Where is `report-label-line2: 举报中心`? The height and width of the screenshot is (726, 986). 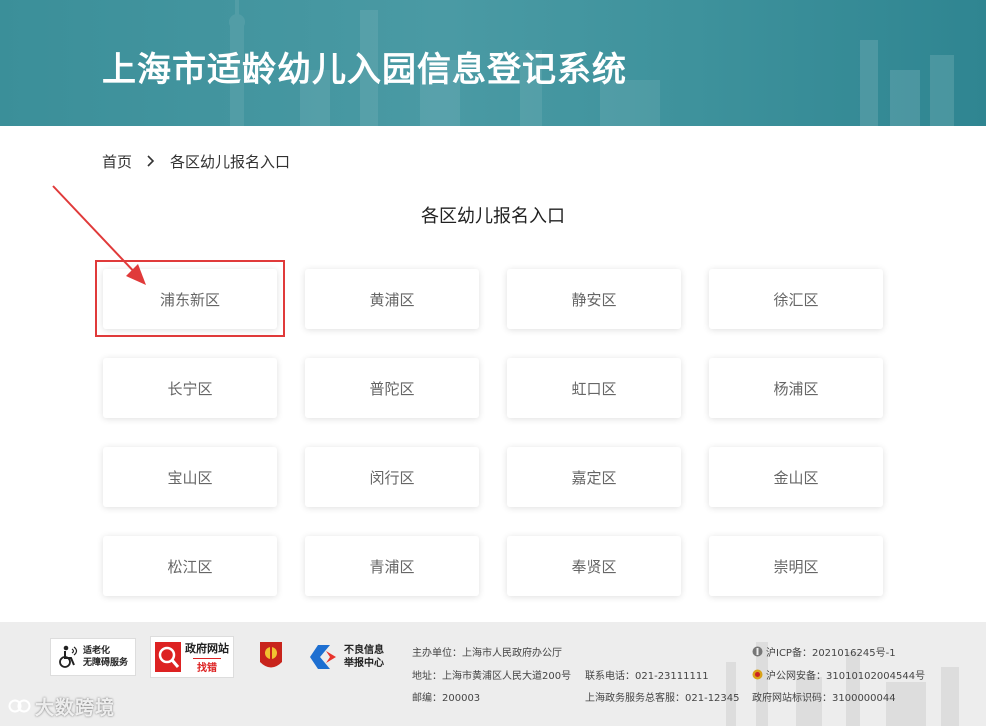 report-label-line2: 举报中心 is located at coordinates (364, 663).